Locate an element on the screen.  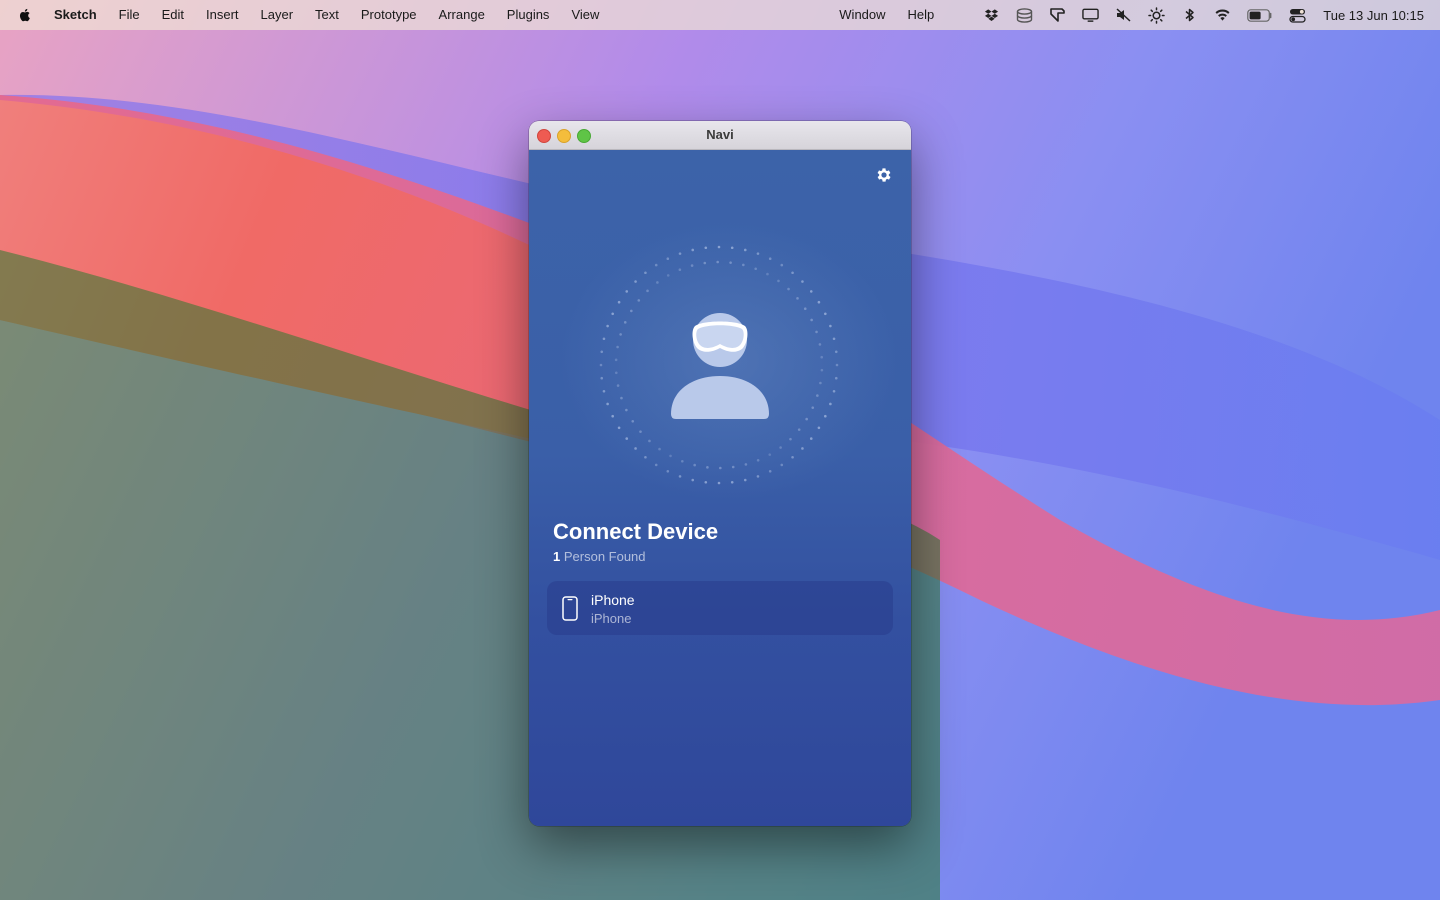
iphone-icon is located at coordinates (570, 608).